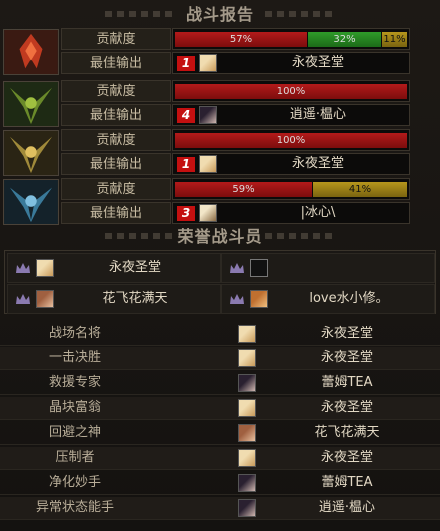  I want to click on contribution-bar: 59% 41%, so click(291, 189).